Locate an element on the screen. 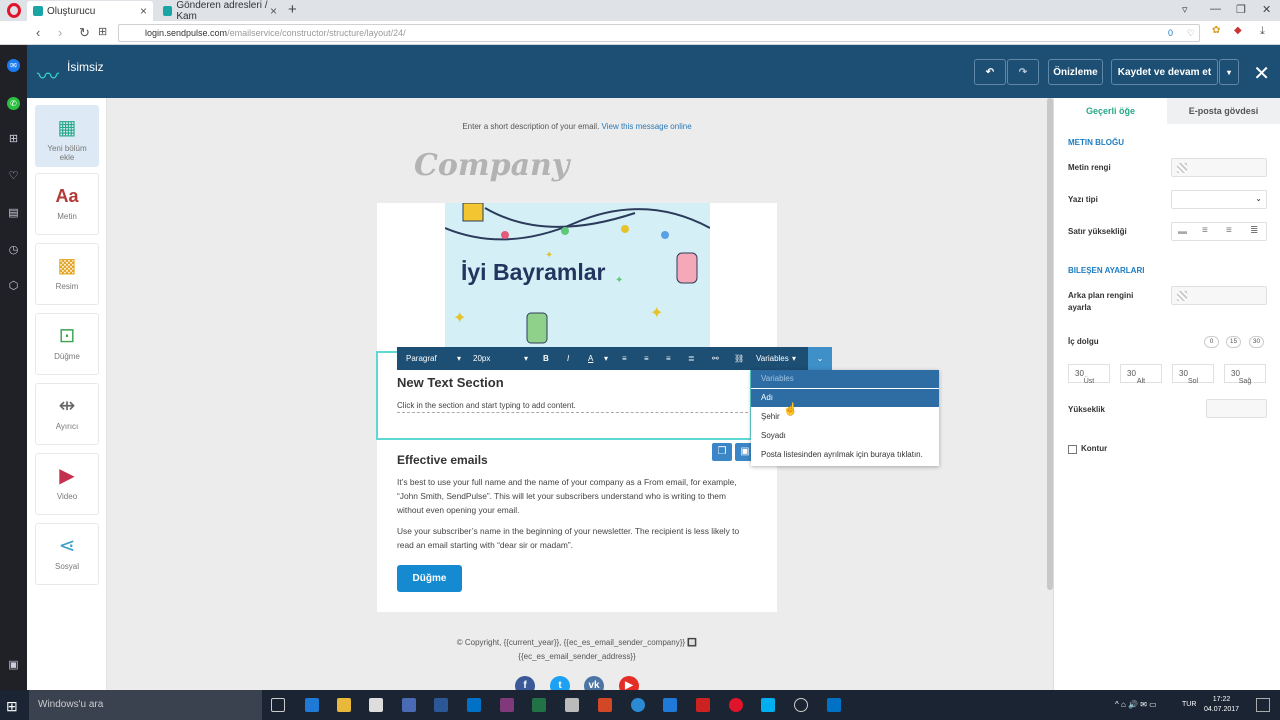  tool-social: ⋖ Sosyal is located at coordinates (67, 554).